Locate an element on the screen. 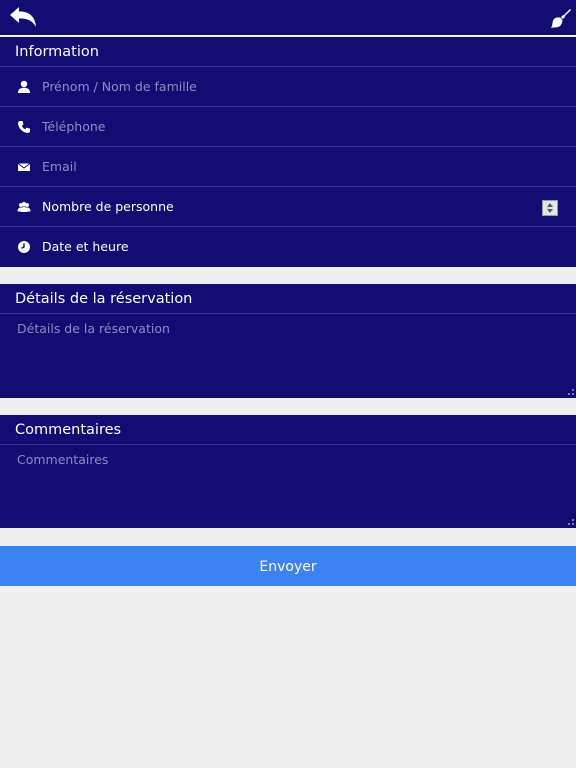 The width and height of the screenshot is (576, 768). datetime-label: Date et heure is located at coordinates (85, 246).